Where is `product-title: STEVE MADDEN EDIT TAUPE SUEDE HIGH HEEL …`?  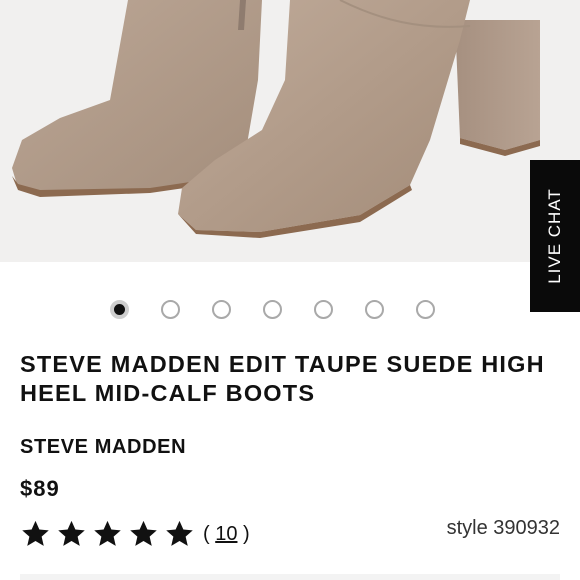 product-title: STEVE MADDEN EDIT TAUPE SUEDE HIGH HEEL … is located at coordinates (282, 378).